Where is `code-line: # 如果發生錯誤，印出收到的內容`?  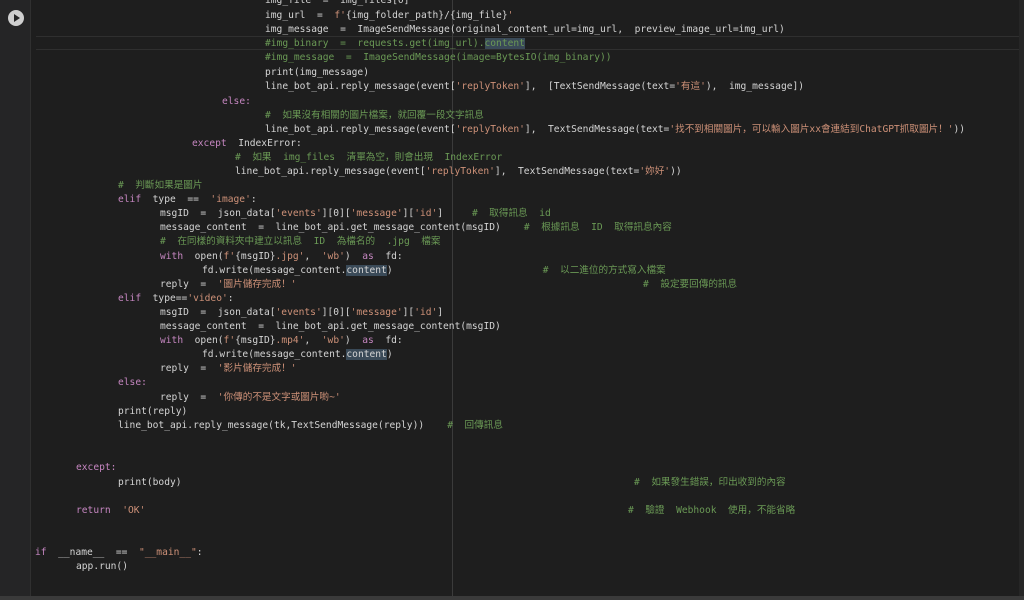 code-line: # 如果發生錯誤，印出收到的內容 is located at coordinates (710, 483).